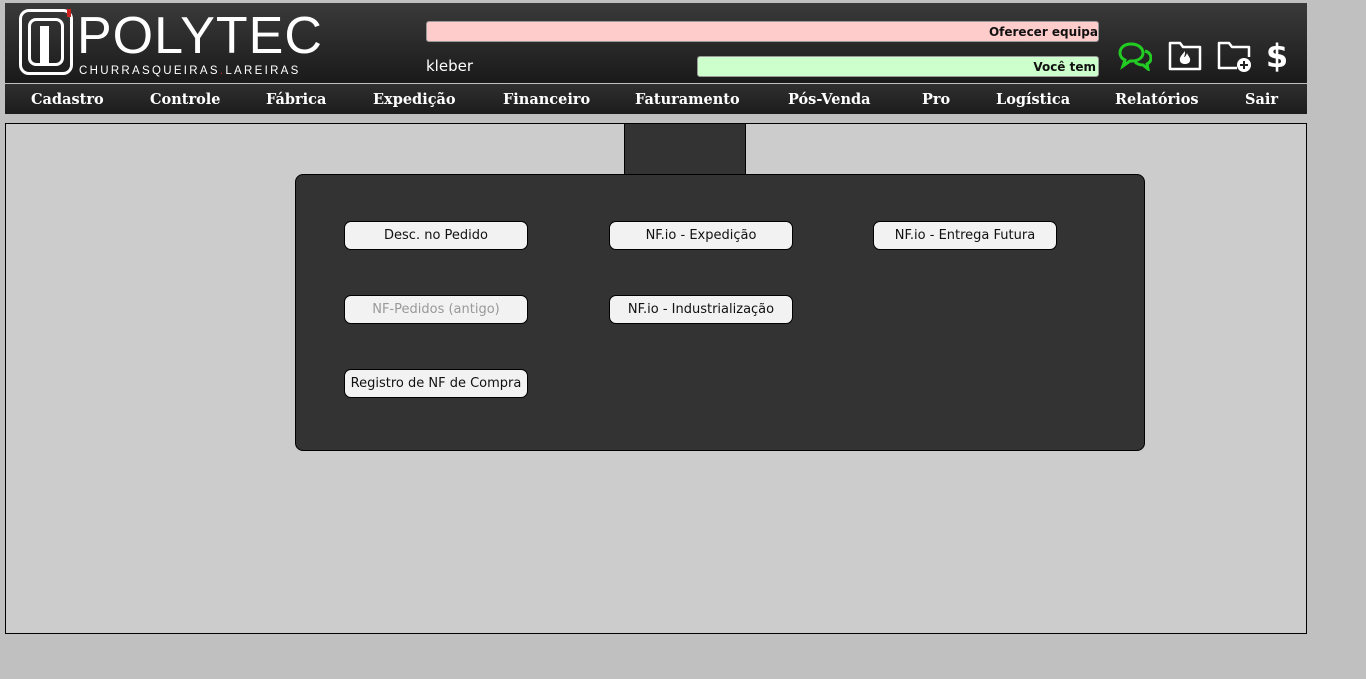  What do you see at coordinates (200, 36) in the screenshot?
I see `logo-text: POLYTEC` at bounding box center [200, 36].